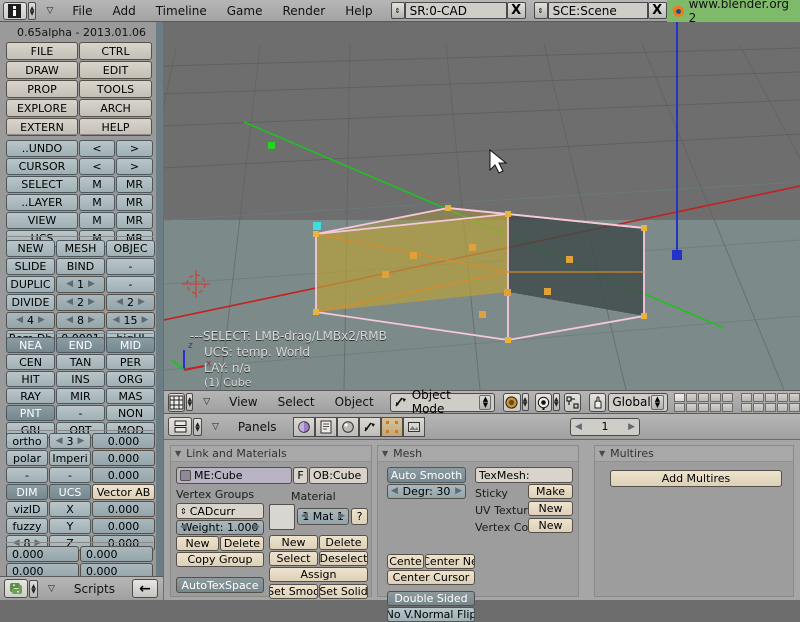  Describe the element at coordinates (318, 574) in the screenshot. I see `material-assign-button: Assign` at that location.